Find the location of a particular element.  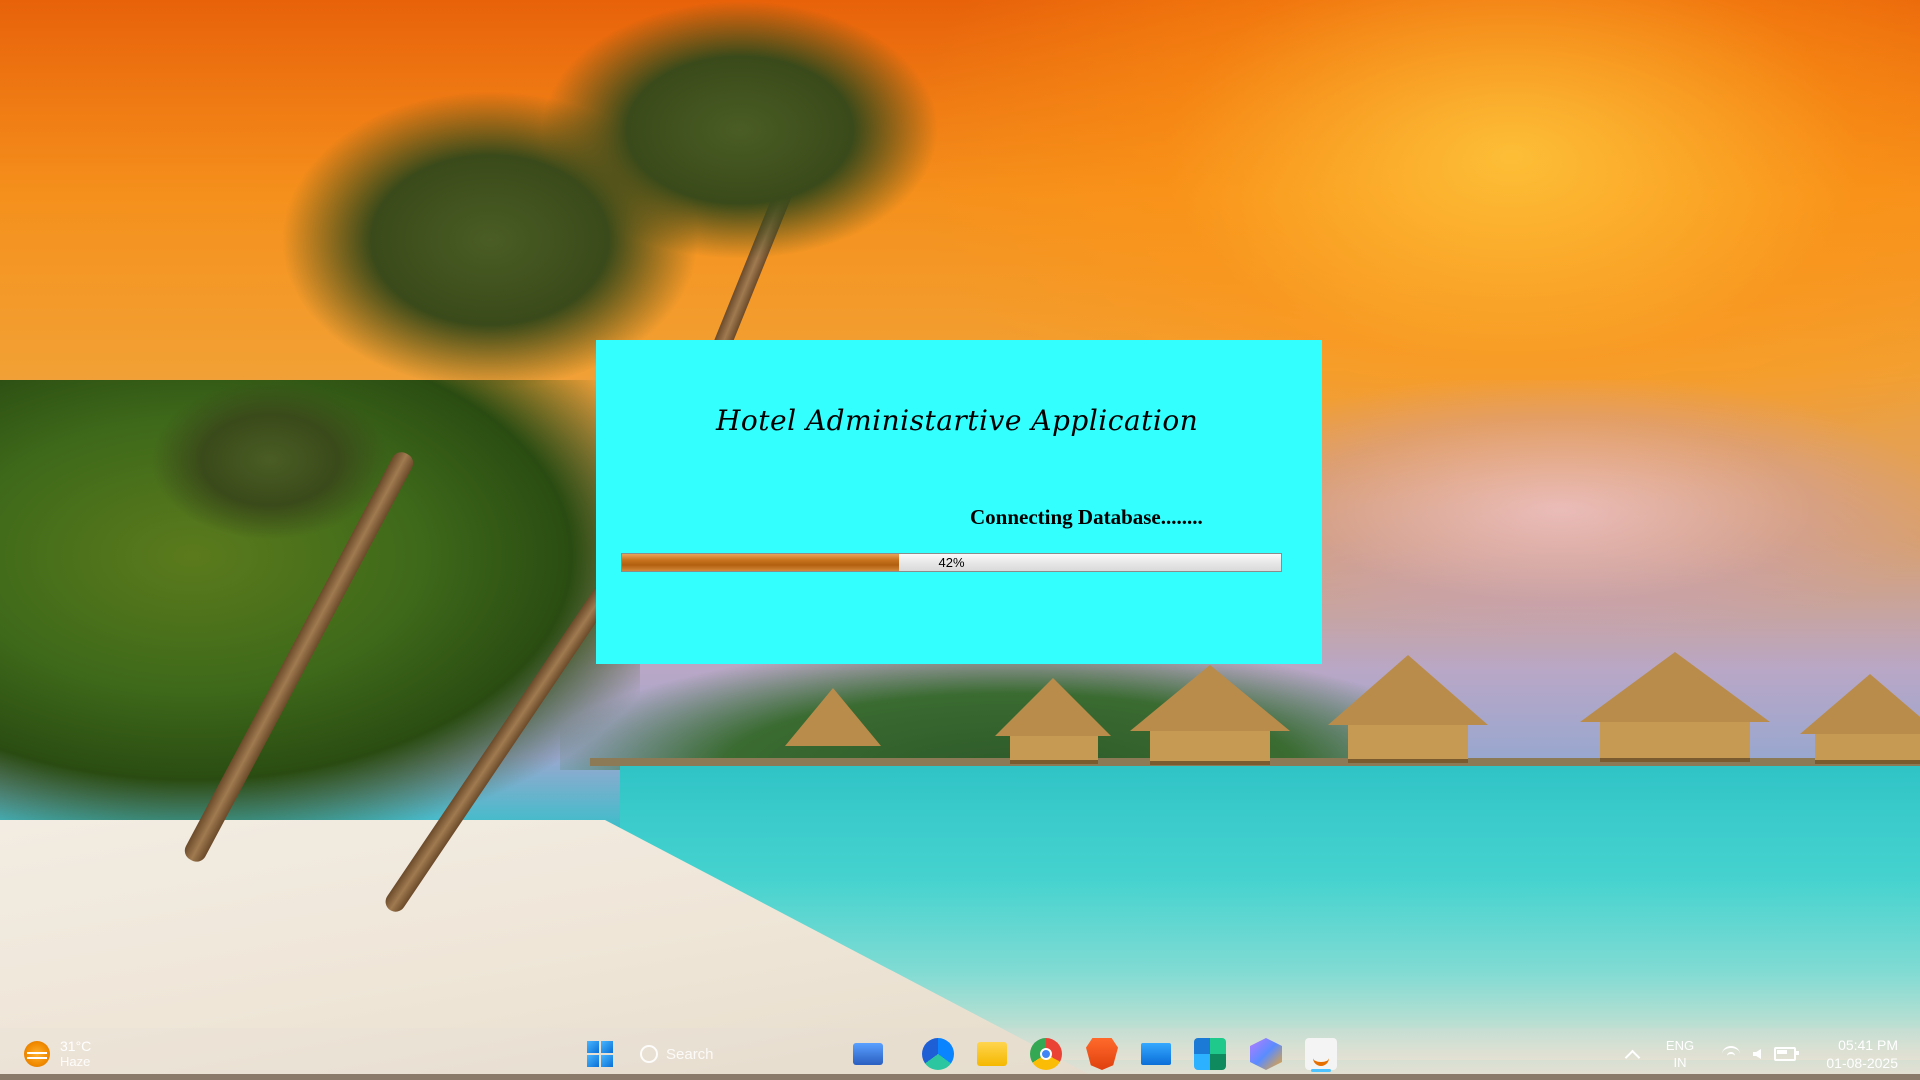

taskbar-app-java is located at coordinates (1321, 1054).